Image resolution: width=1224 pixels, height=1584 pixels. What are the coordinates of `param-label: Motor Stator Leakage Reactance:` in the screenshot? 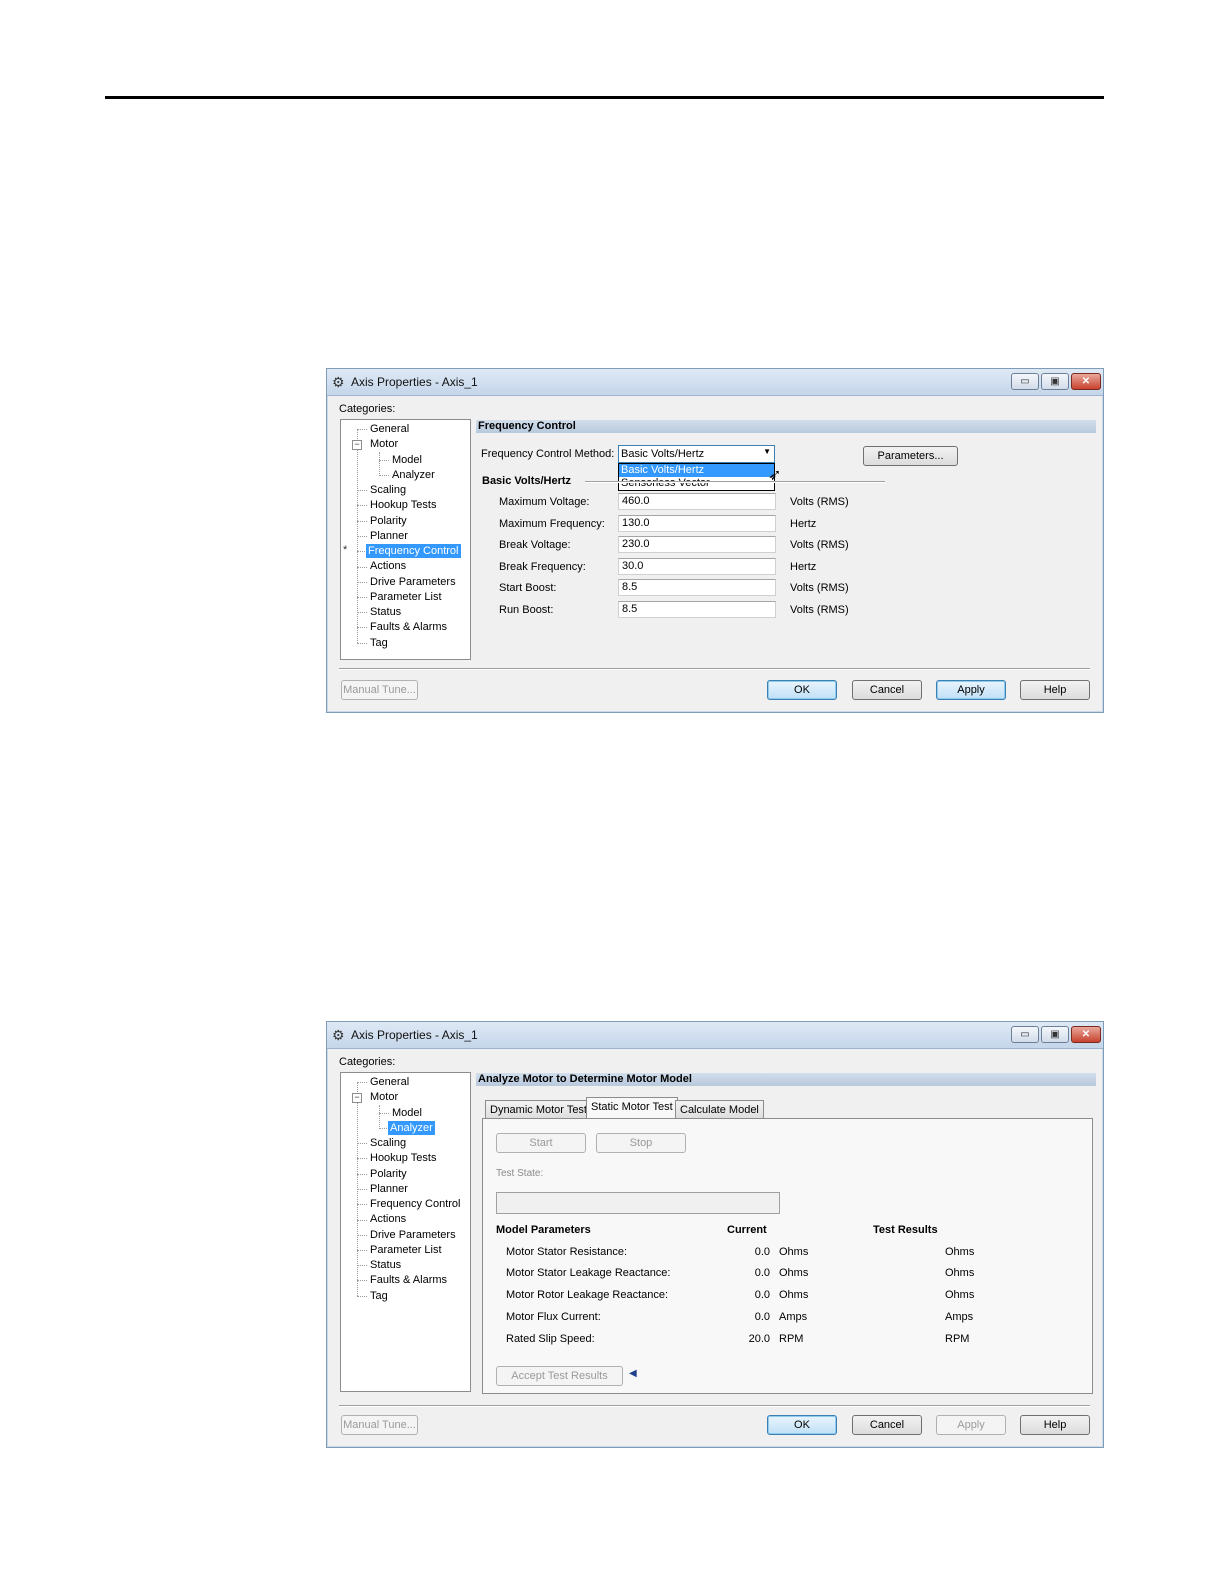 It's located at (588, 1273).